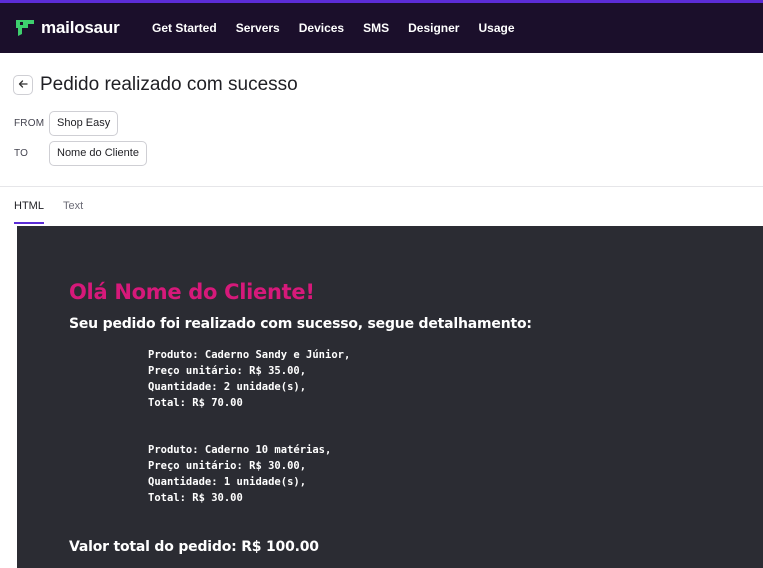 The height and width of the screenshot is (568, 763). Describe the element at coordinates (249, 355) in the screenshot. I see `item-product: Produto: Caderno Sandy e Júnior,` at that location.